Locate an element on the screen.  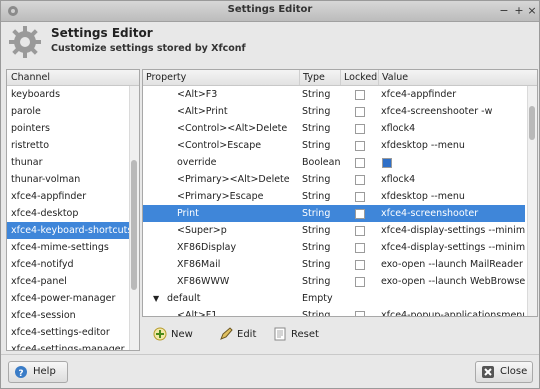
property-value: xflock4 is located at coordinates (398, 179).